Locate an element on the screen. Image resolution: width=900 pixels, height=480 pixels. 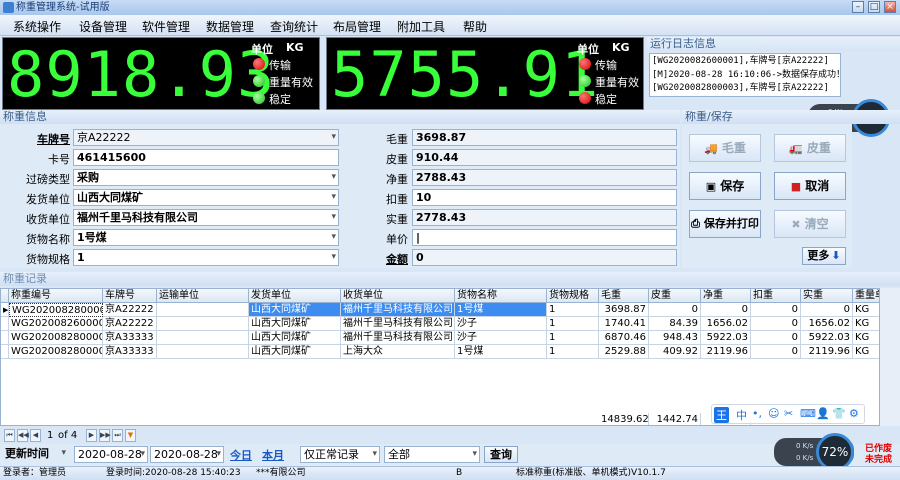
cancel-button: ■ 取消 is located at coordinates (810, 186).